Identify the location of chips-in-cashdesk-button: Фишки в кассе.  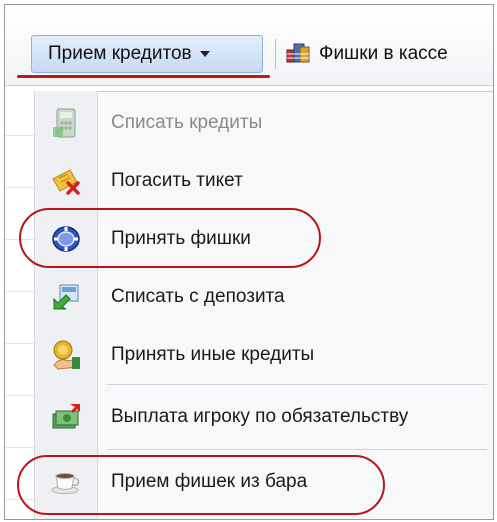
(389, 54).